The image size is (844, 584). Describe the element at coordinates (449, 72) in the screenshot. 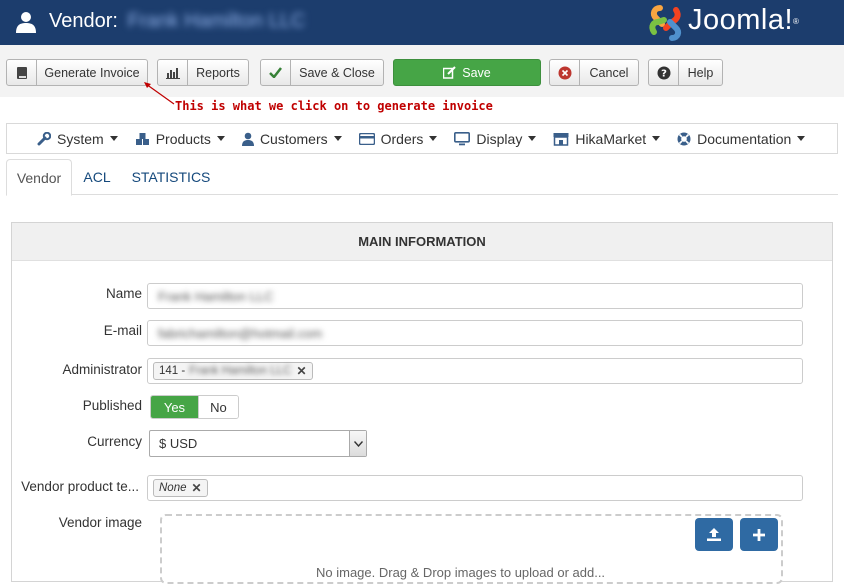

I see `edit-icon` at that location.